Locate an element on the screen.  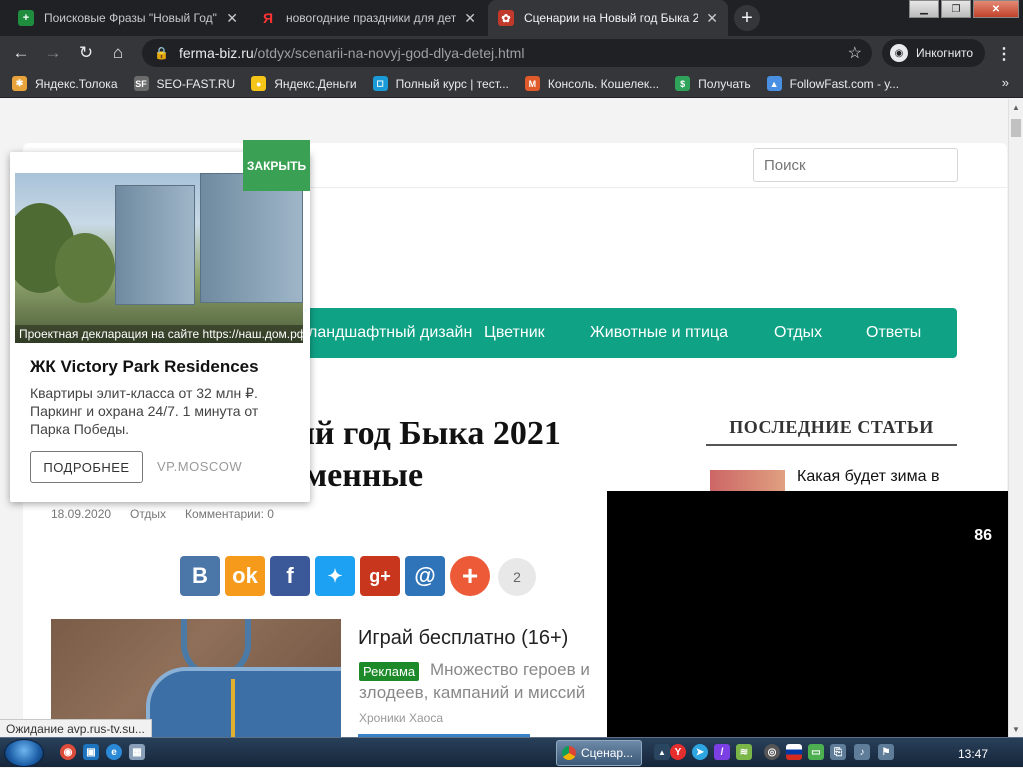
tree-art is located at coordinates (85, 268).